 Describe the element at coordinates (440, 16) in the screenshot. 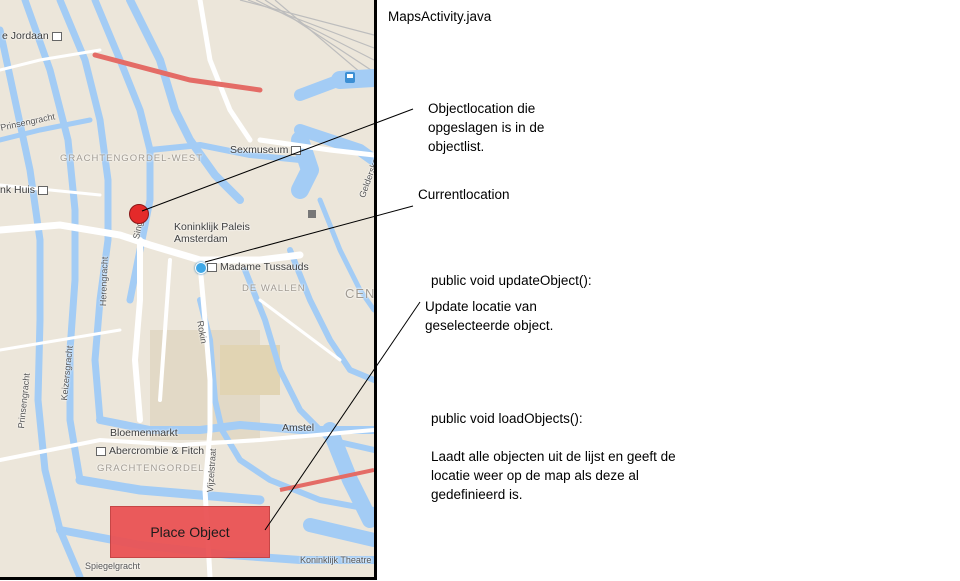

I see `file-title: MapsActivity.java` at that location.